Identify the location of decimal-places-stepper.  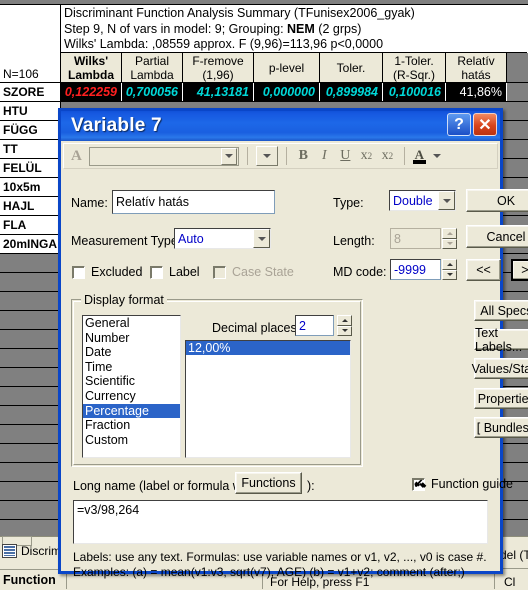
(344, 325).